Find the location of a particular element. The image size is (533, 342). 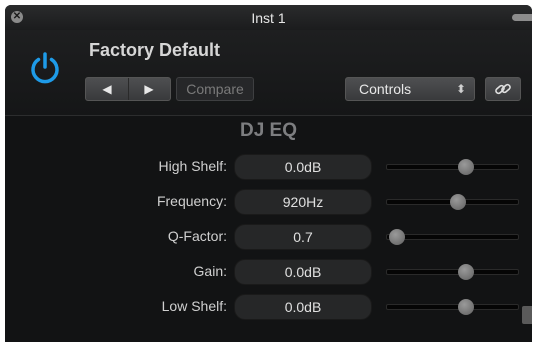

compare-button: Compare is located at coordinates (215, 89).